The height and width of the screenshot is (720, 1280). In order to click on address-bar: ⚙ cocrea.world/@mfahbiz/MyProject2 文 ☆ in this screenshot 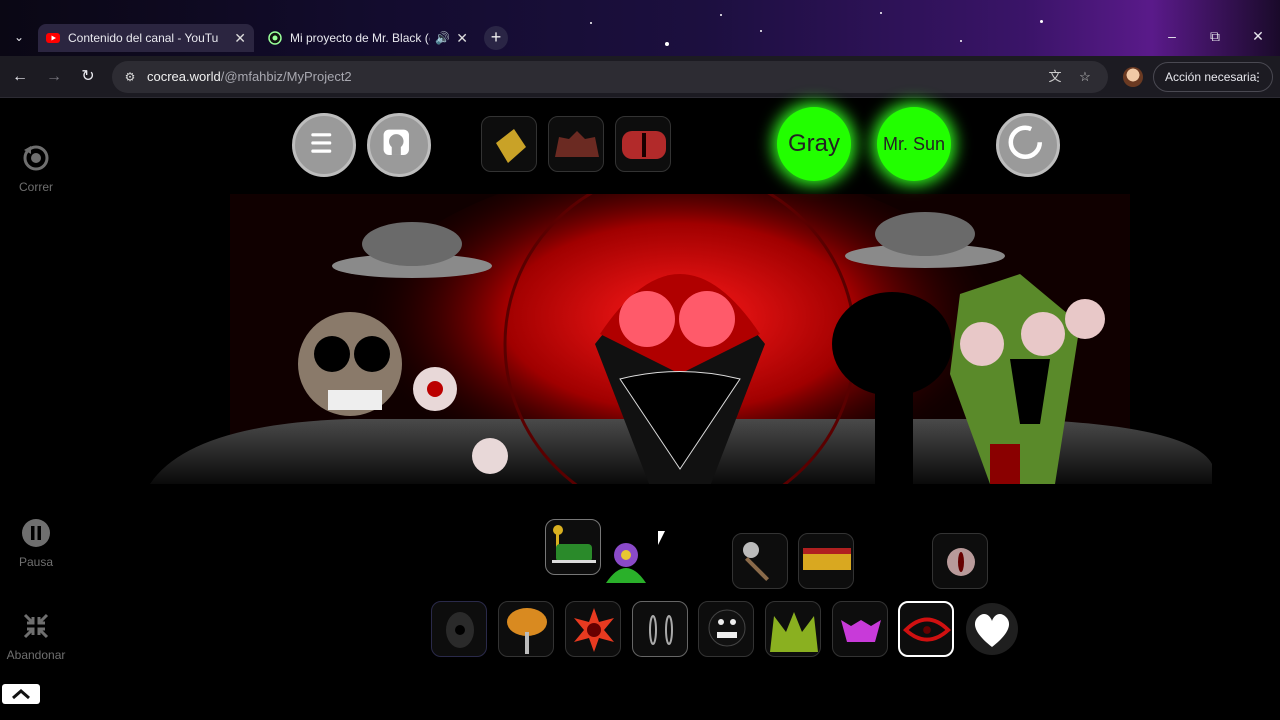, I will do `click(610, 77)`.